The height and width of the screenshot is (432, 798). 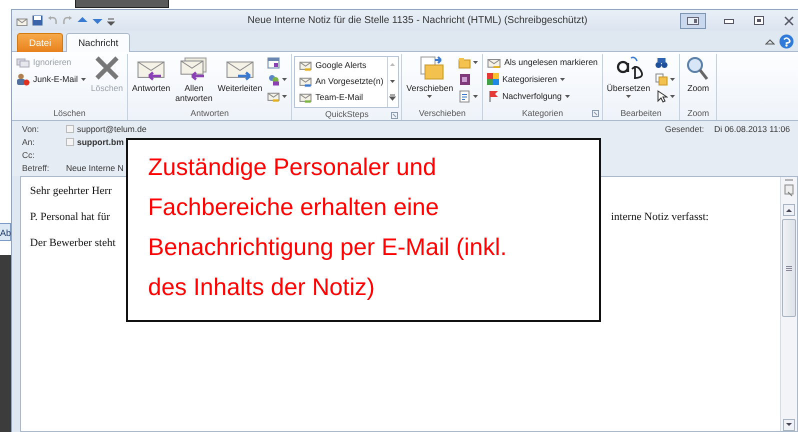 I want to click on ribbon-tab: Nachricht, so click(x=98, y=42).